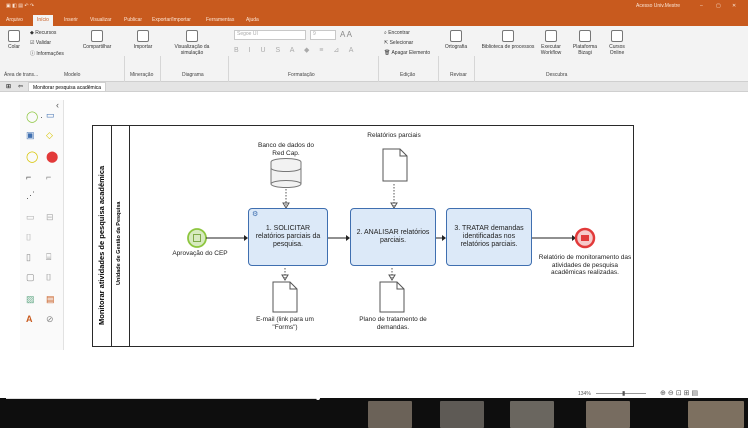  Describe the element at coordinates (392, 297) in the screenshot. I see `data-object-plan` at that location.